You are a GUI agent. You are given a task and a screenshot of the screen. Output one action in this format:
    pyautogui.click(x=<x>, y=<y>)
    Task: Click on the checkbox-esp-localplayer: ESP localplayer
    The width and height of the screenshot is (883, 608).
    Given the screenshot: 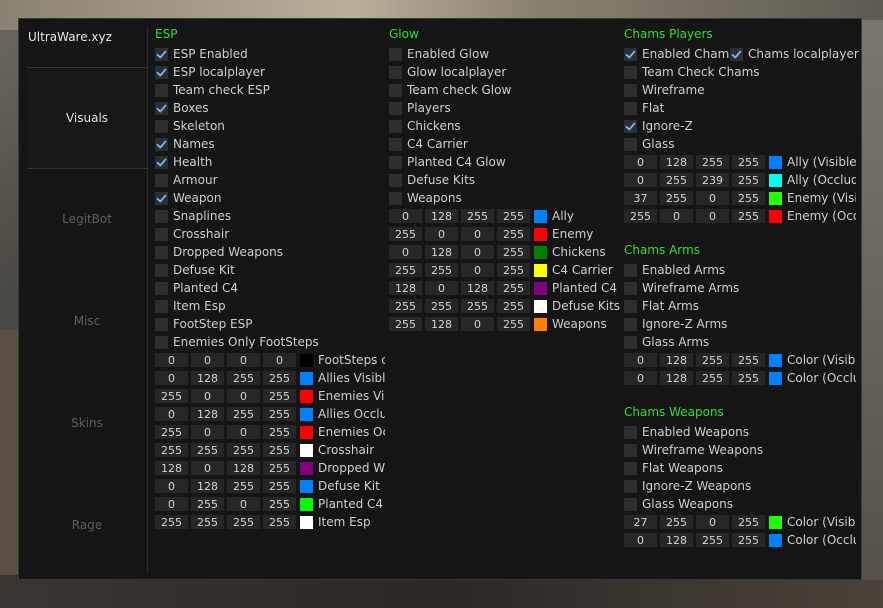 What is the action you would take?
    pyautogui.click(x=210, y=72)
    